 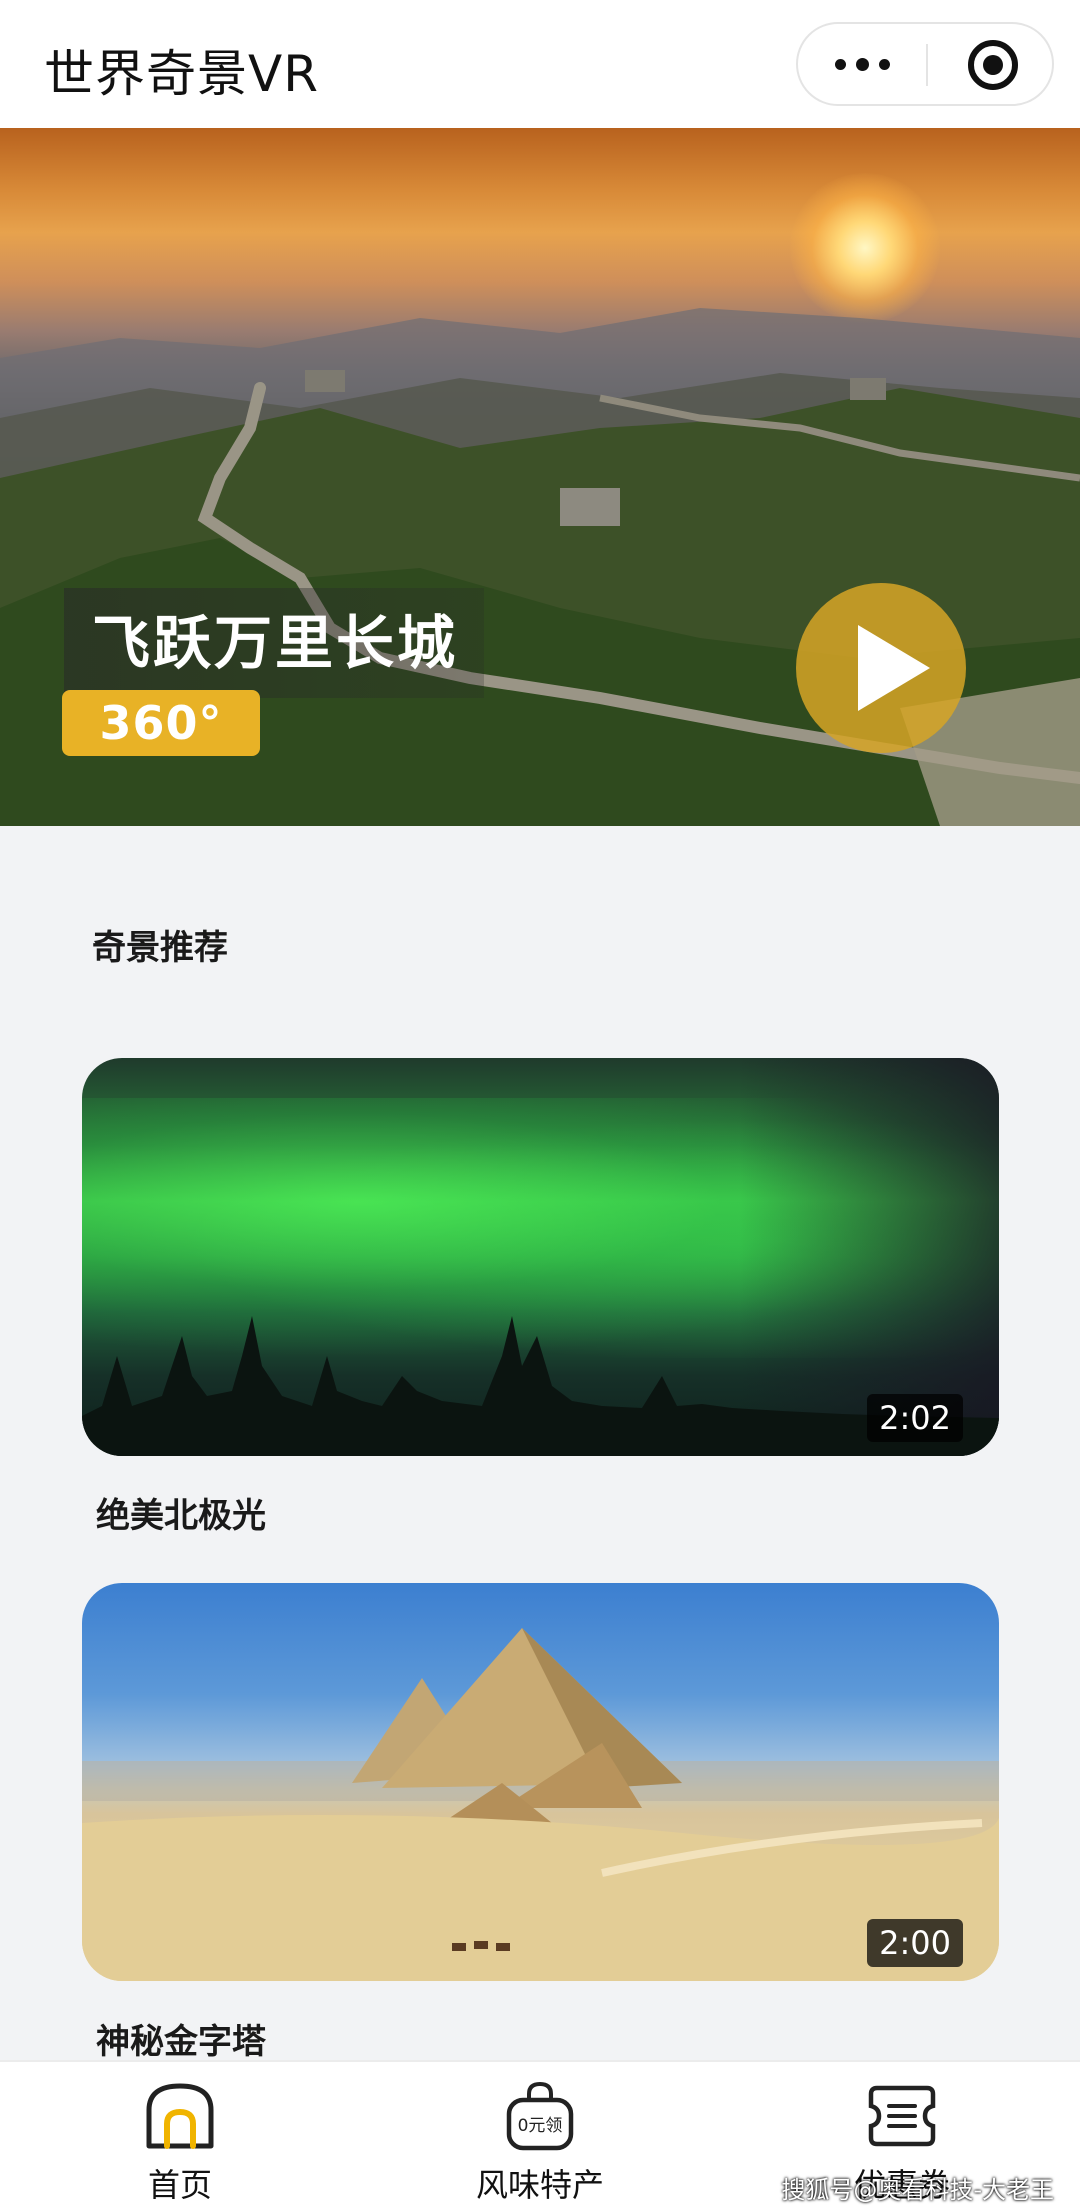 What do you see at coordinates (917, 2190) in the screenshot?
I see `watermark-text: 搜狐号@奥看科技-大老王` at bounding box center [917, 2190].